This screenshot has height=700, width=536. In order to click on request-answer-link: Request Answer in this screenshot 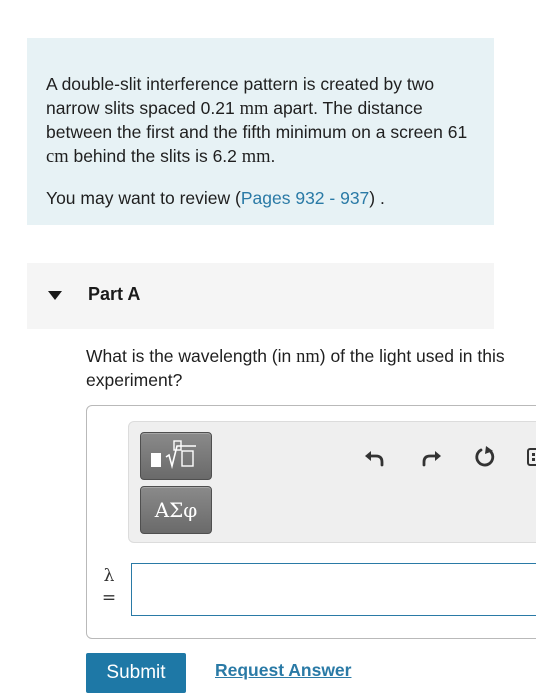, I will do `click(283, 670)`.